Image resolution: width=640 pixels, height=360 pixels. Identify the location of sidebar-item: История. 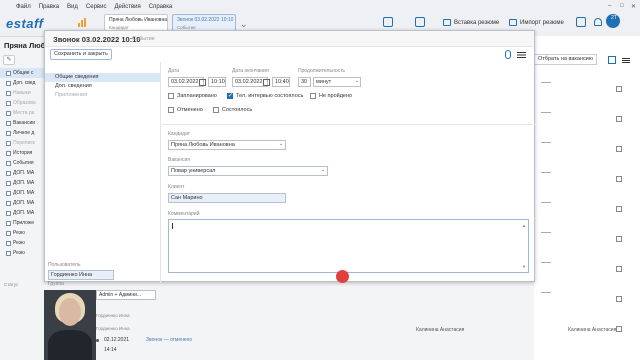
(22, 153).